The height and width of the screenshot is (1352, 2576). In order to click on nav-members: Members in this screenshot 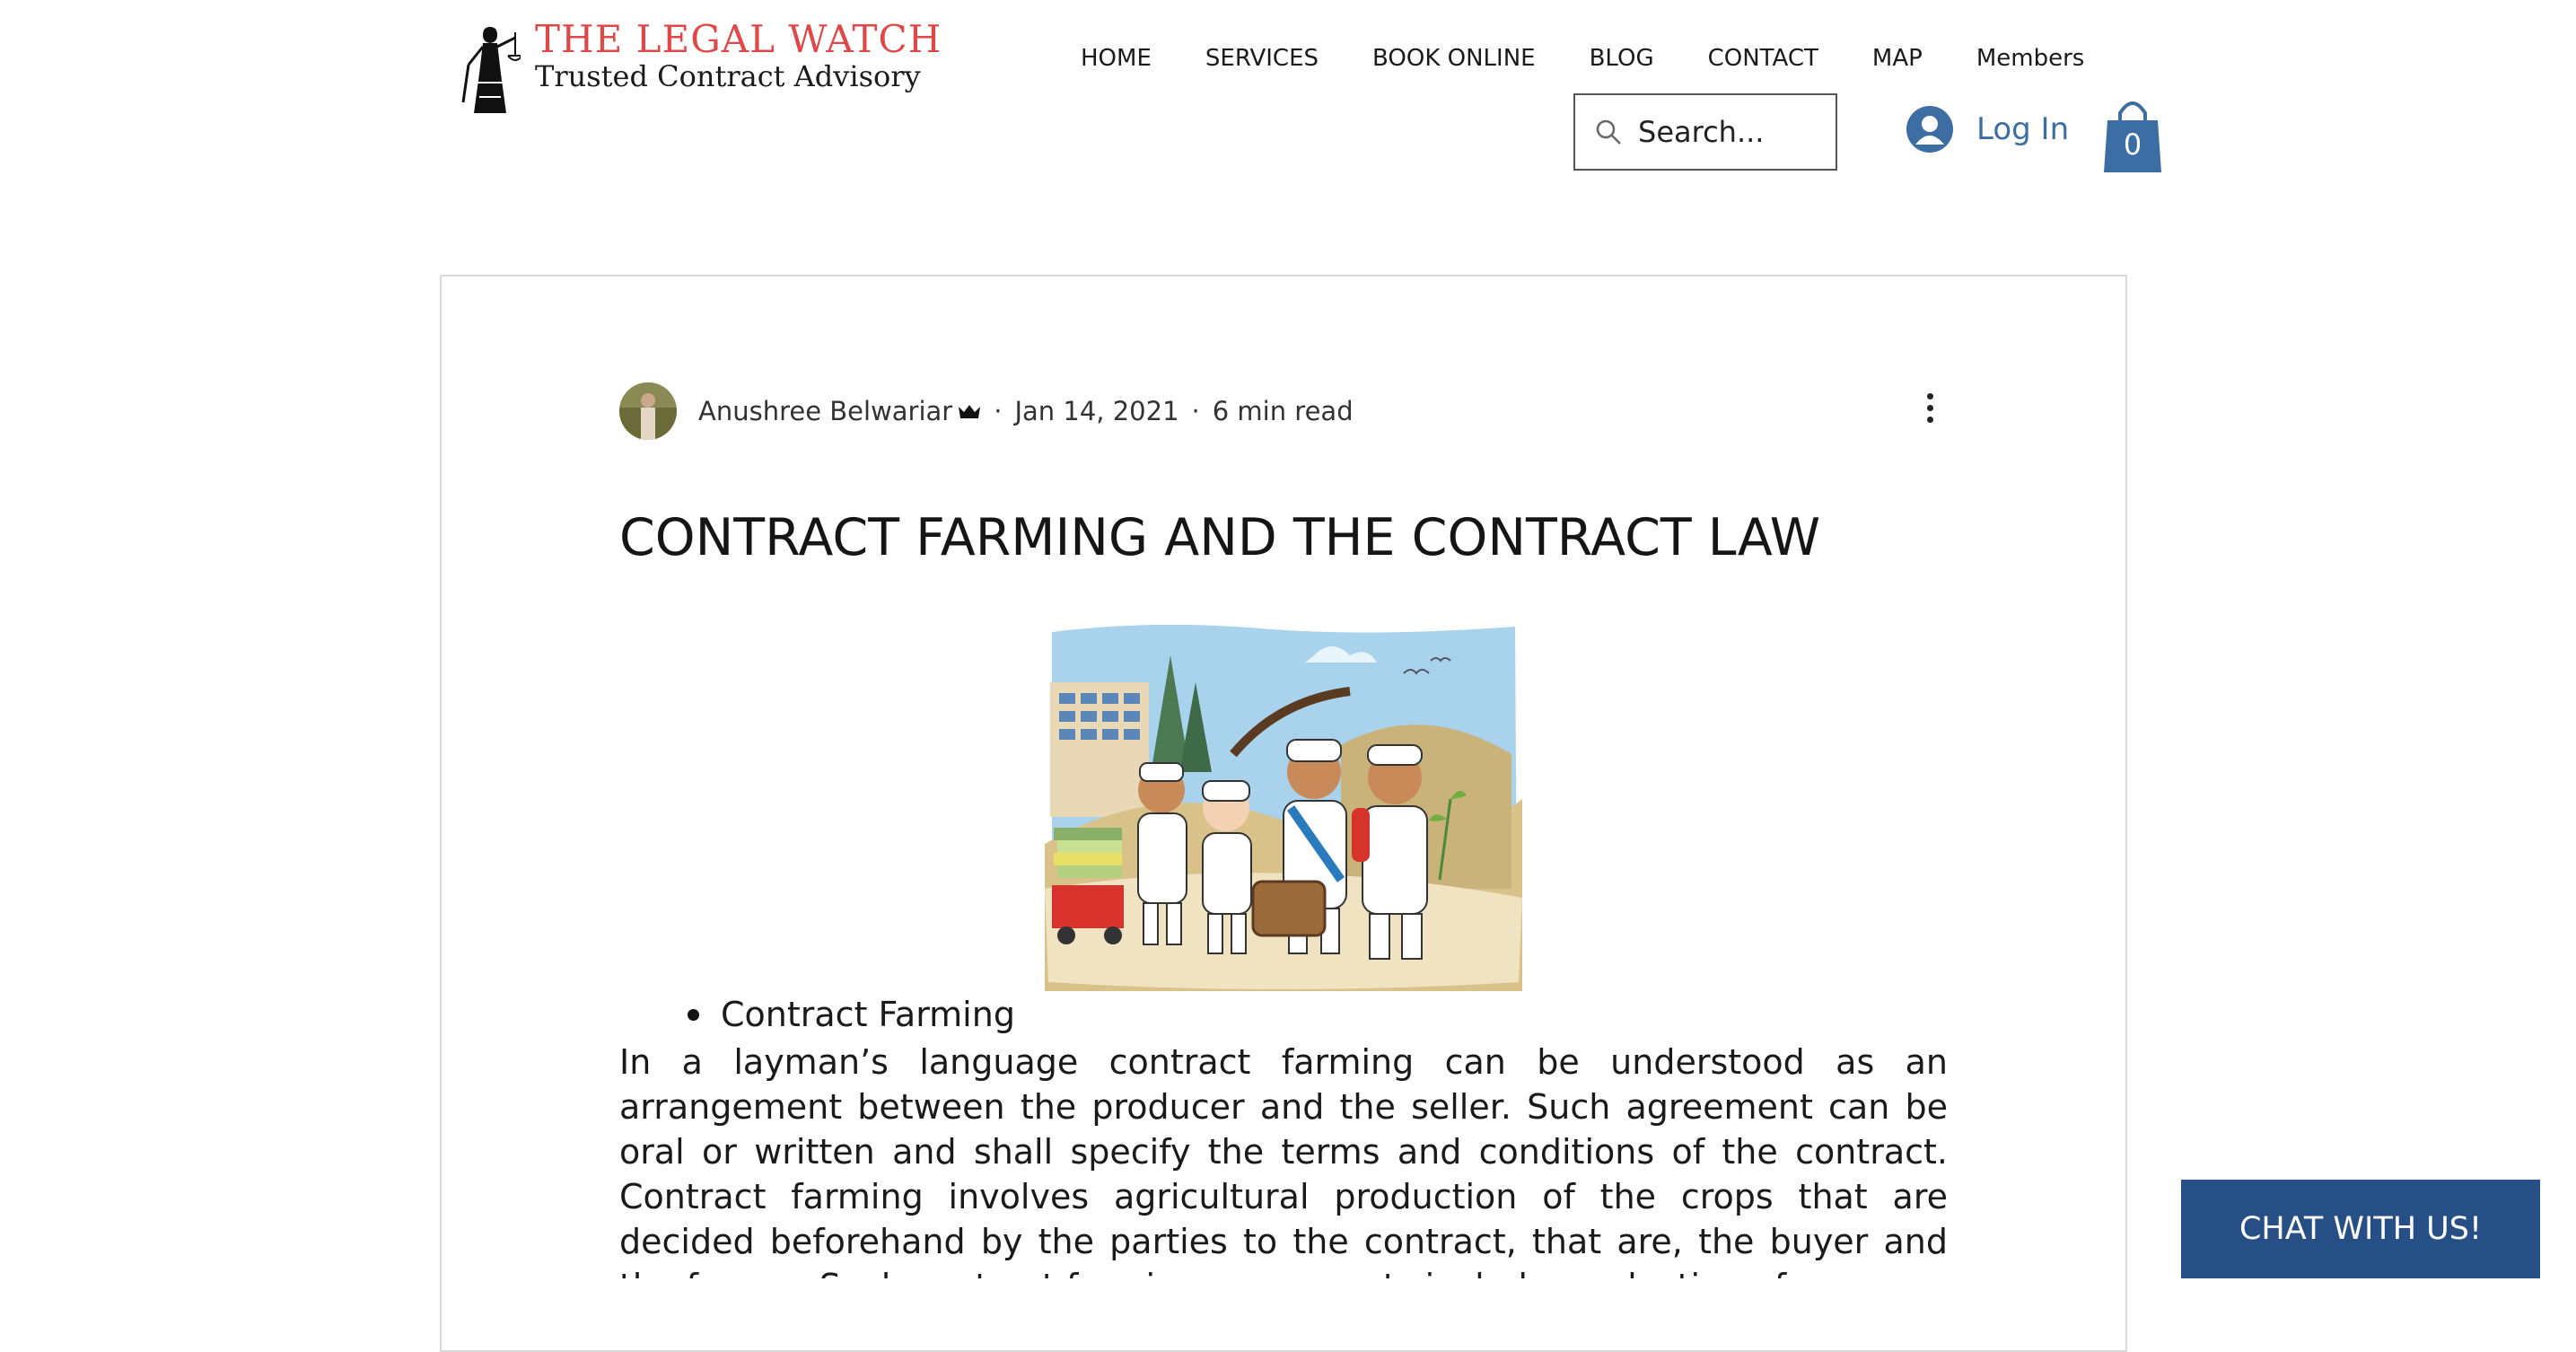, I will do `click(2030, 58)`.